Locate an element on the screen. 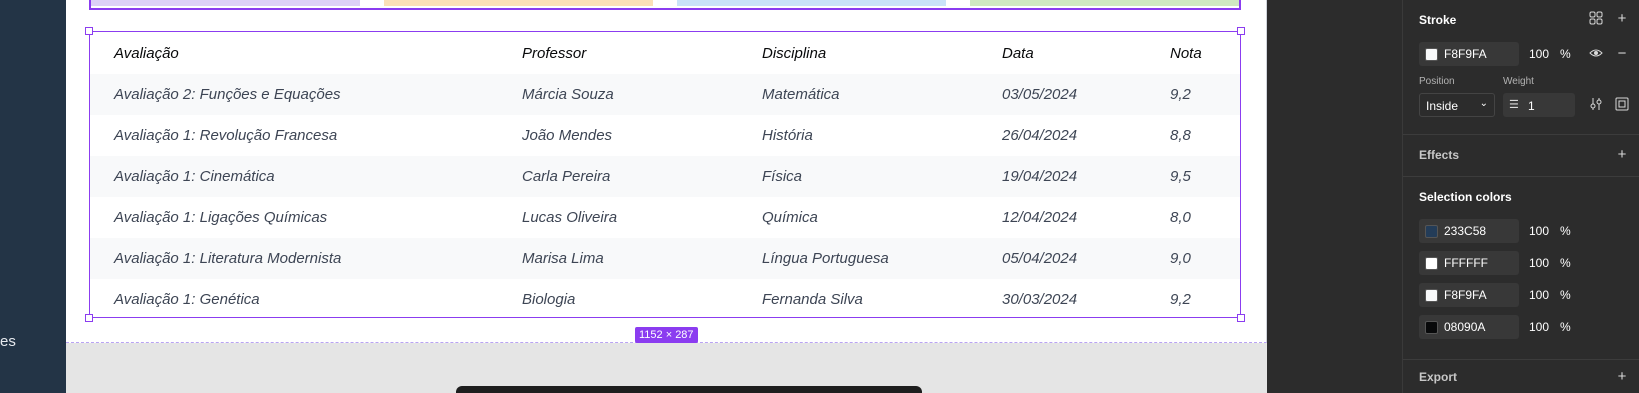  color-hex: F8F9FA is located at coordinates (1465, 295).